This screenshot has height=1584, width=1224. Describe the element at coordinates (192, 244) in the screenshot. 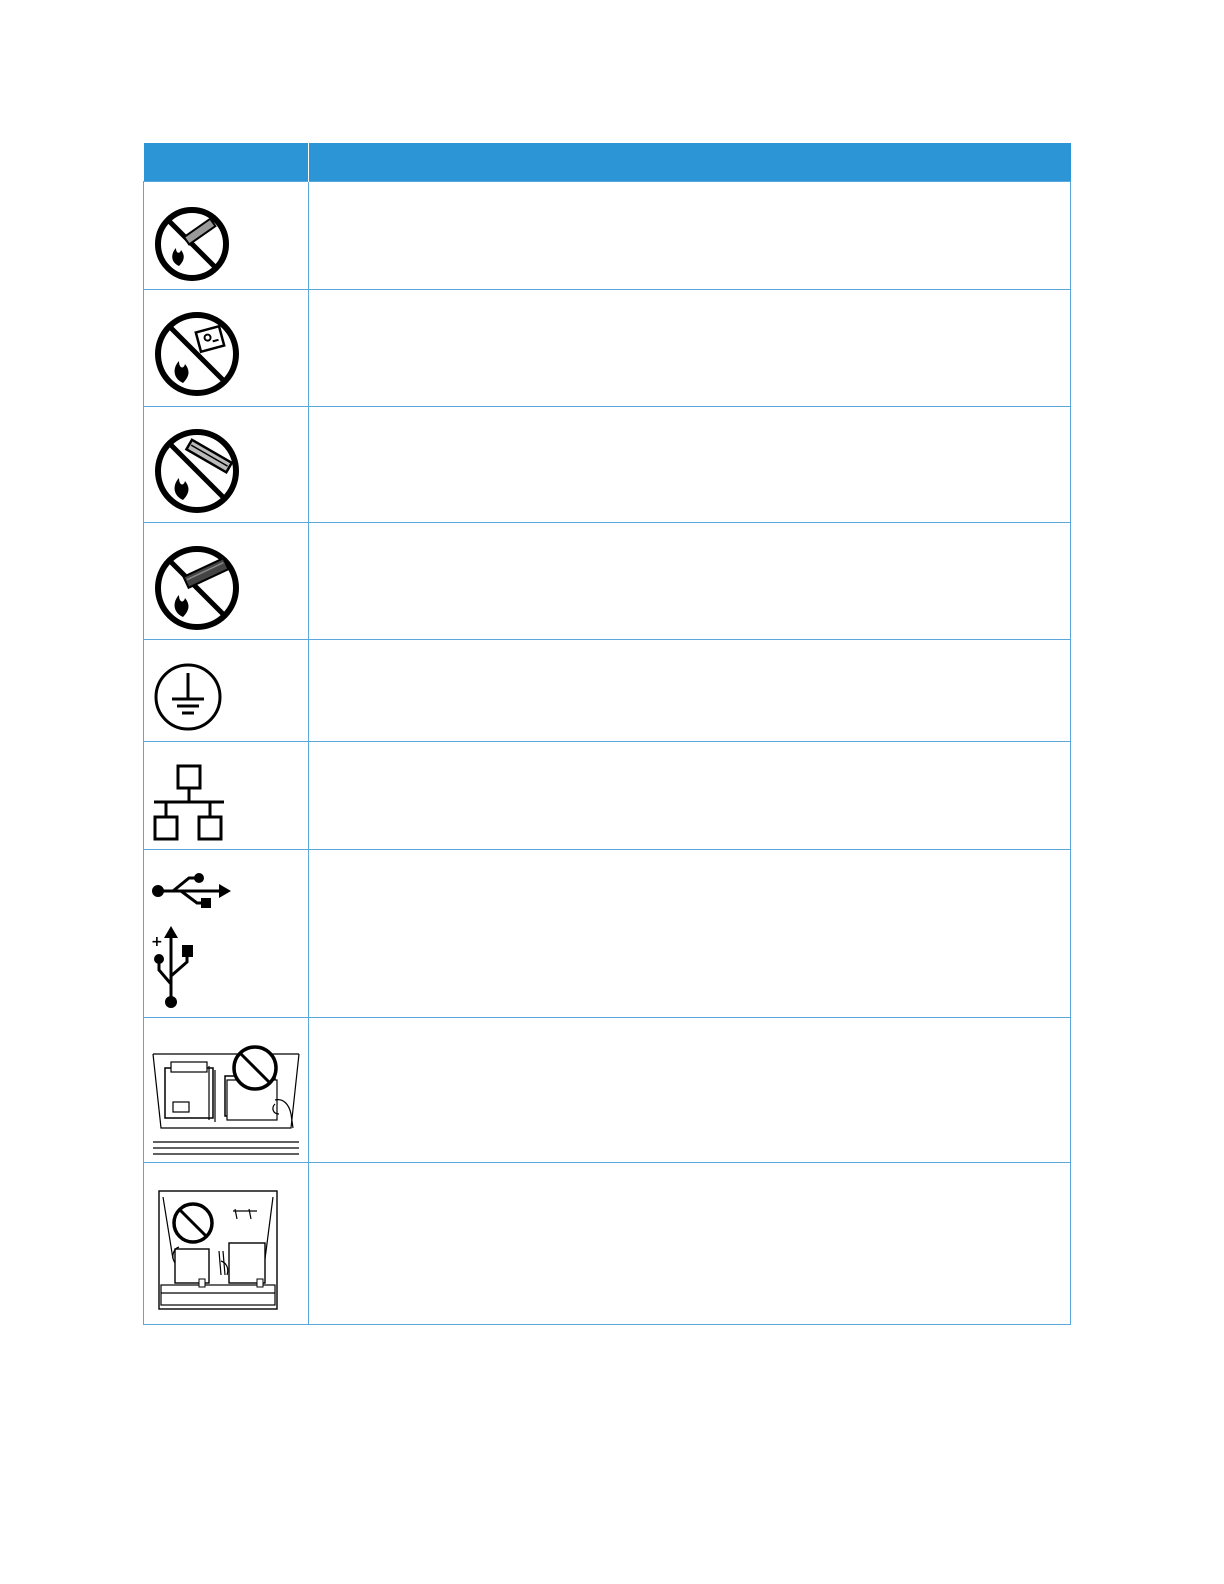

I see `do-not-burn-toner-cartridge-icon` at that location.